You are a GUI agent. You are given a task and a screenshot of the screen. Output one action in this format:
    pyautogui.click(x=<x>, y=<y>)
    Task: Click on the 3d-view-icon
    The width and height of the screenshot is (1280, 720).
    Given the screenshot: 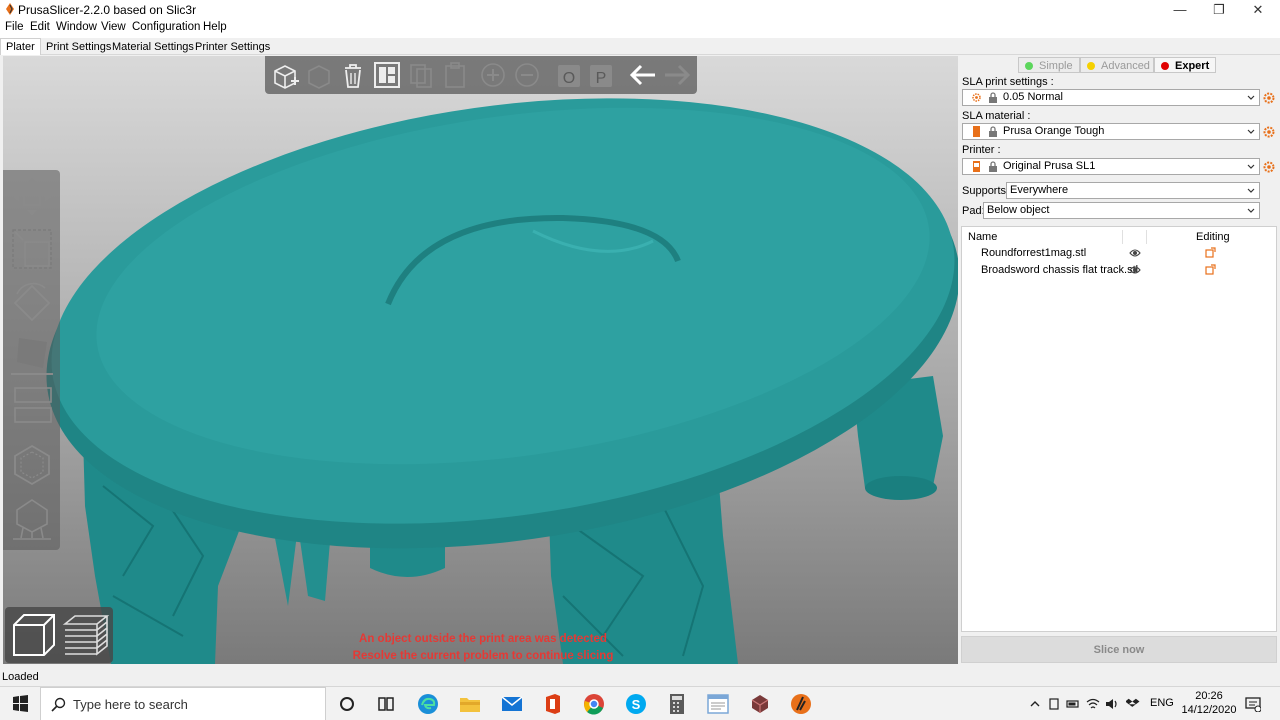 What is the action you would take?
    pyautogui.click(x=34, y=635)
    